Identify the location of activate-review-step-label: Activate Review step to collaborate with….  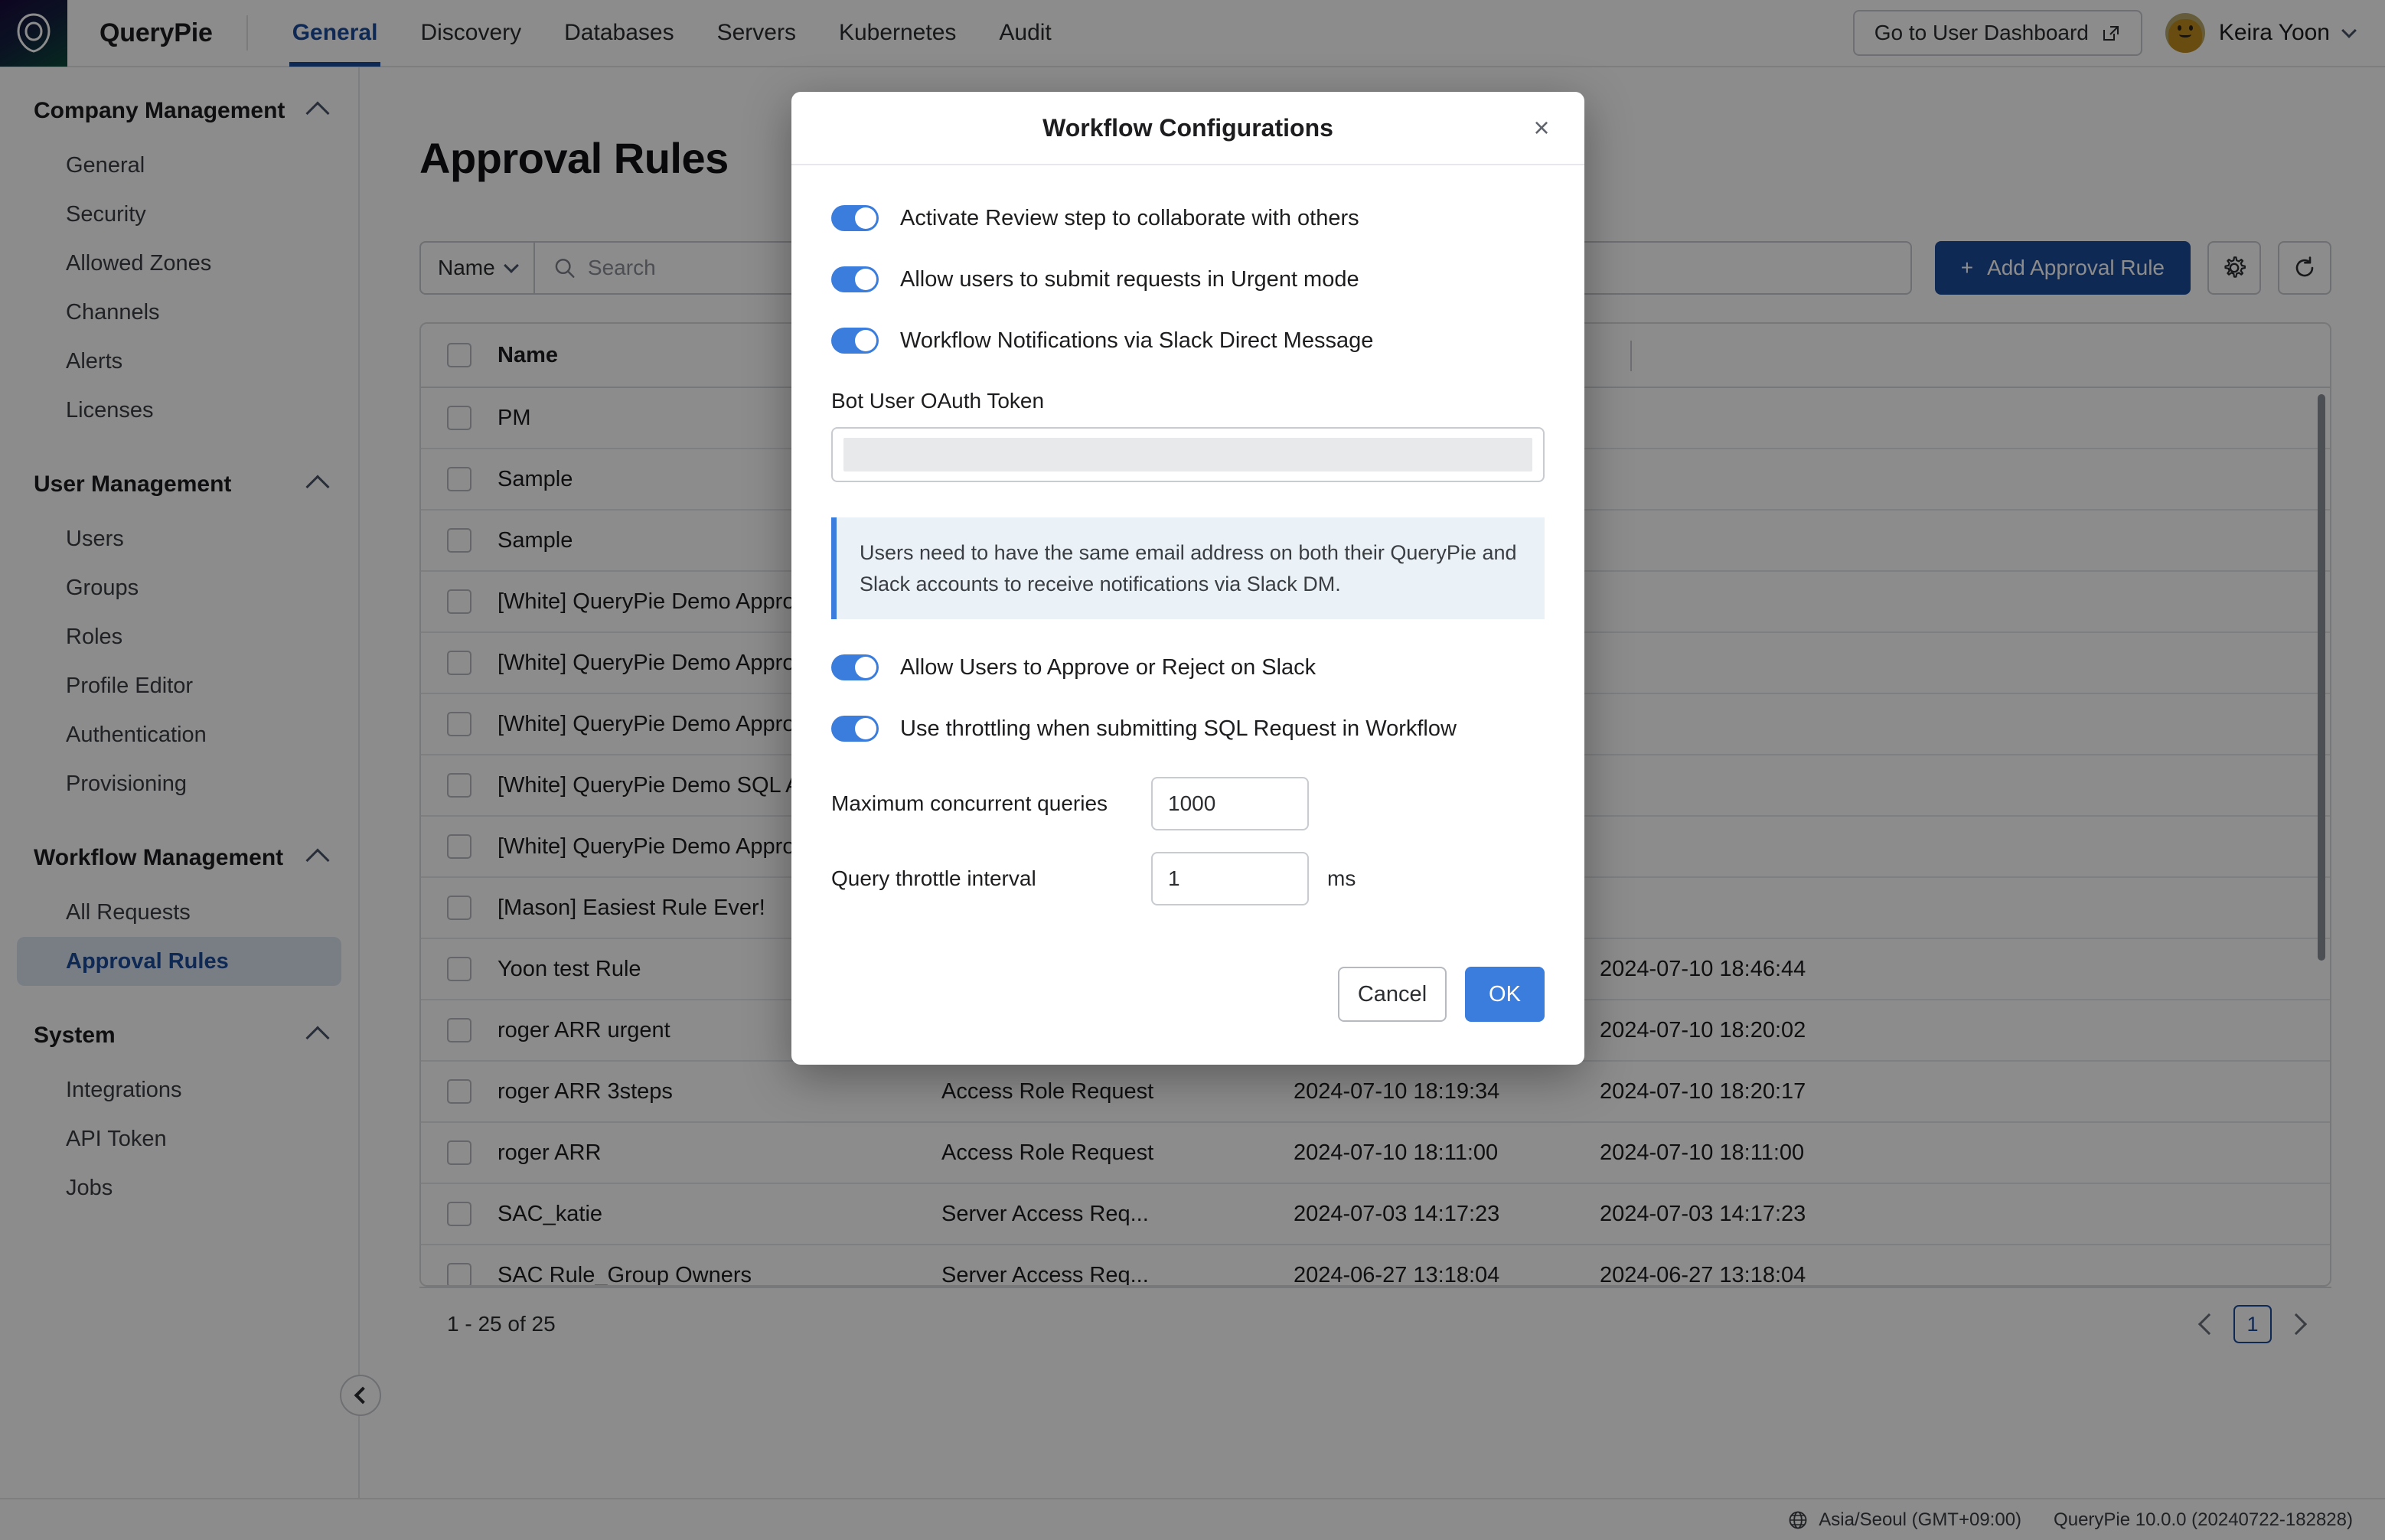
(1129, 217).